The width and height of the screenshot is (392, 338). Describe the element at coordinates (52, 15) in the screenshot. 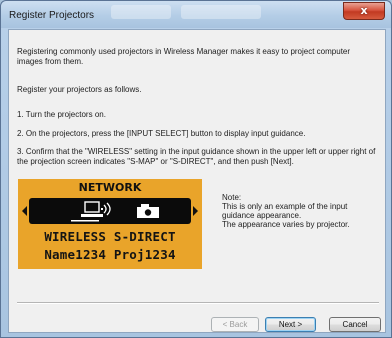

I see `window-title: Register Projectors` at that location.